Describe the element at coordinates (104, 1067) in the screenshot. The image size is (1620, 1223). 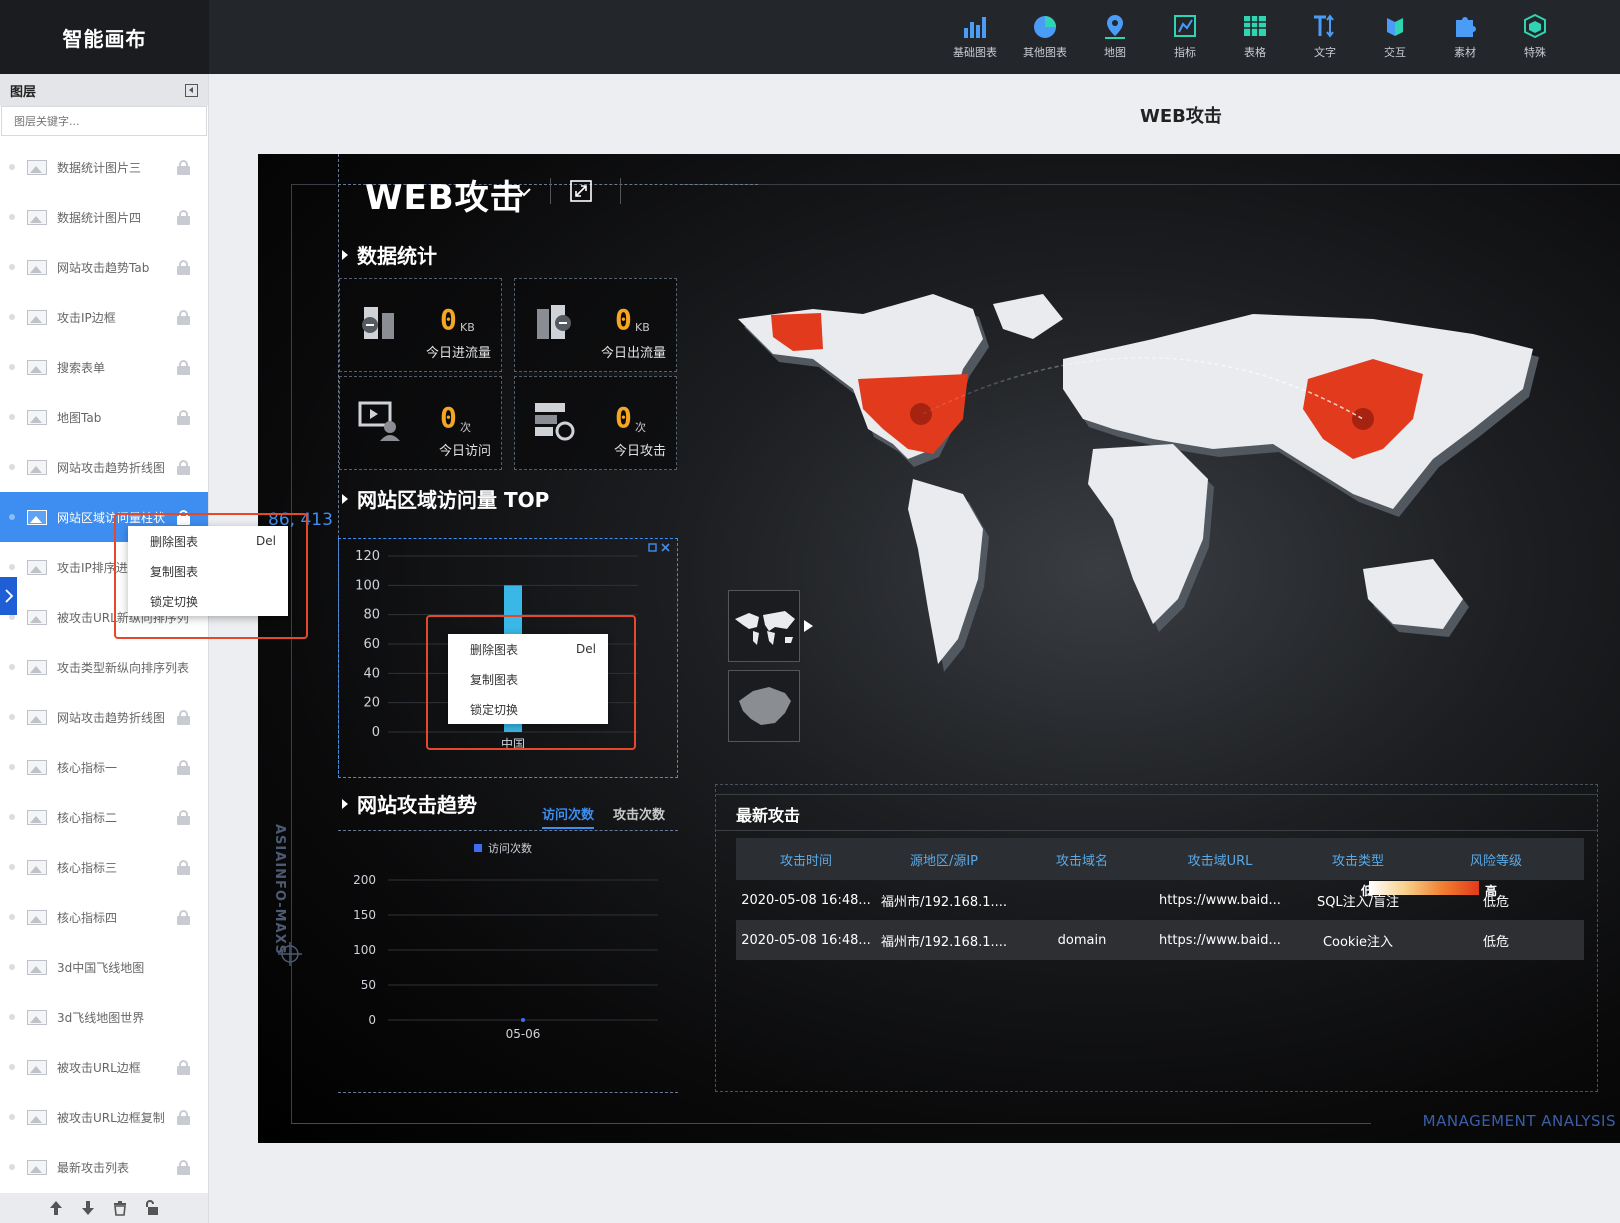
I see `layer-item: 被攻击URL边框` at that location.